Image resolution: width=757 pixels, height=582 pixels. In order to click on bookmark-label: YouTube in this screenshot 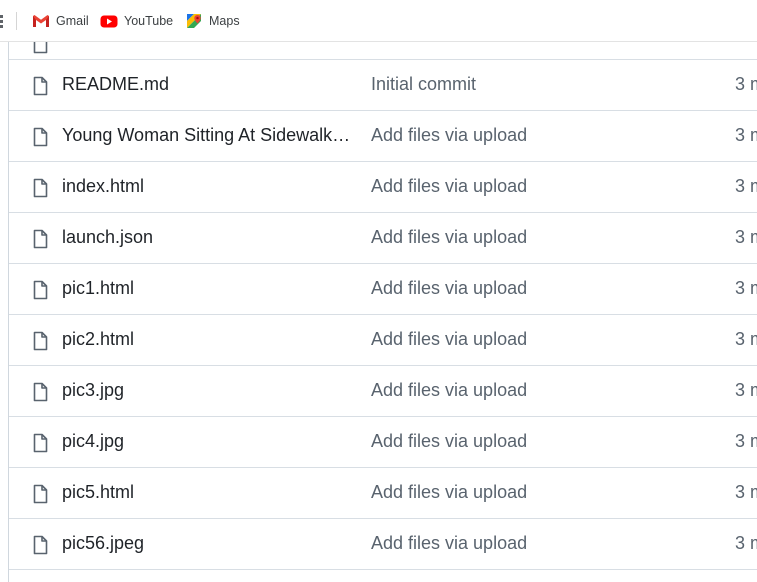, I will do `click(149, 21)`.